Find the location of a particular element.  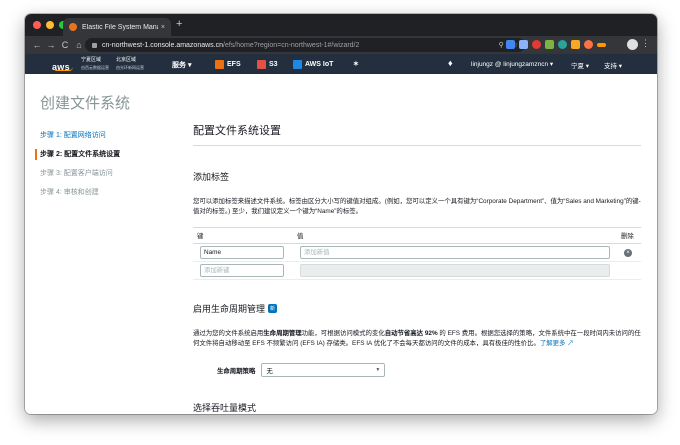

table-row: × is located at coordinates (417, 252).